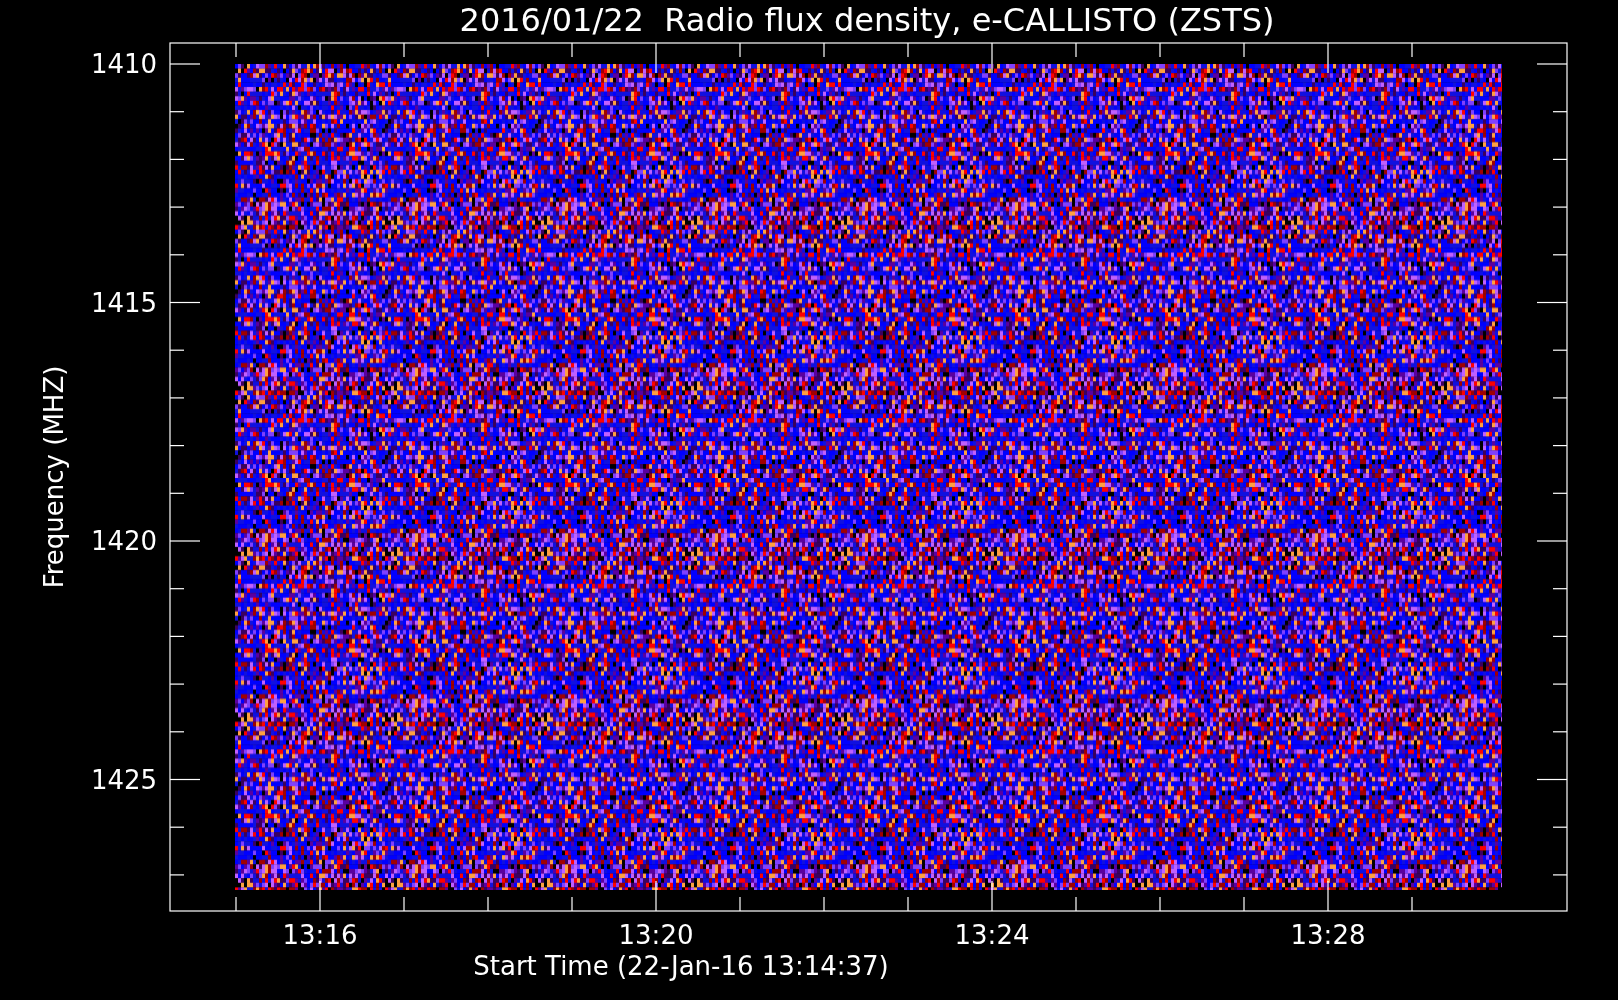 Image resolution: width=1618 pixels, height=1000 pixels. What do you see at coordinates (54, 477) in the screenshot?
I see `y-axis-label: Frequency (MHZ)` at bounding box center [54, 477].